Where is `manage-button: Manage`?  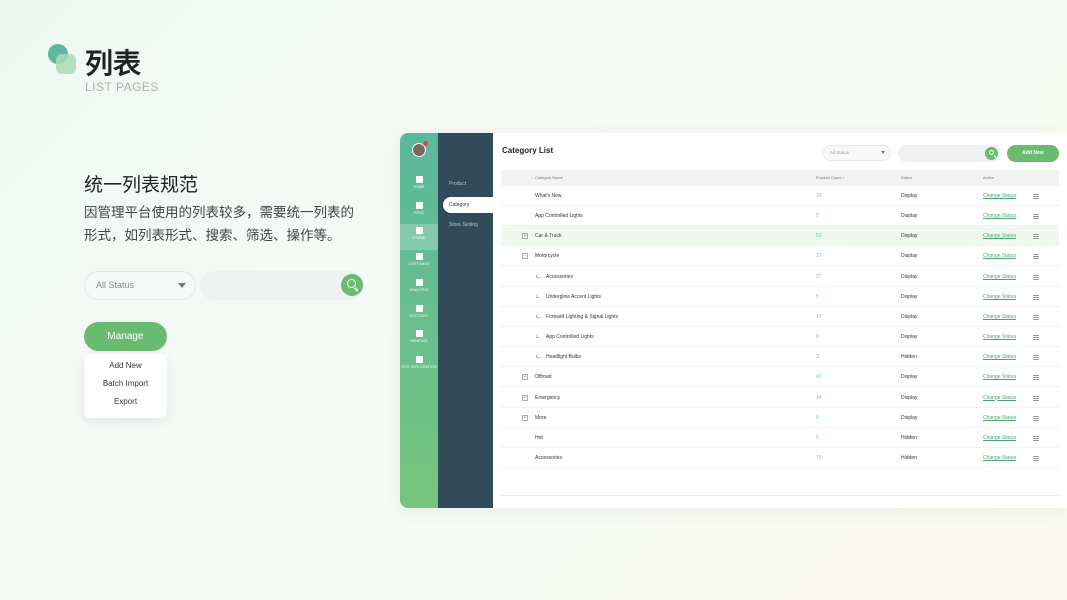 manage-button: Manage is located at coordinates (125, 336).